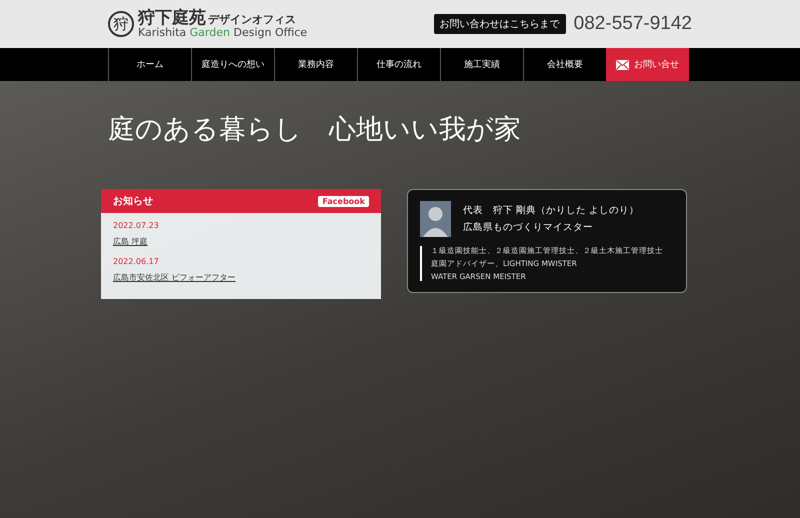  I want to click on envelope-icon, so click(622, 65).